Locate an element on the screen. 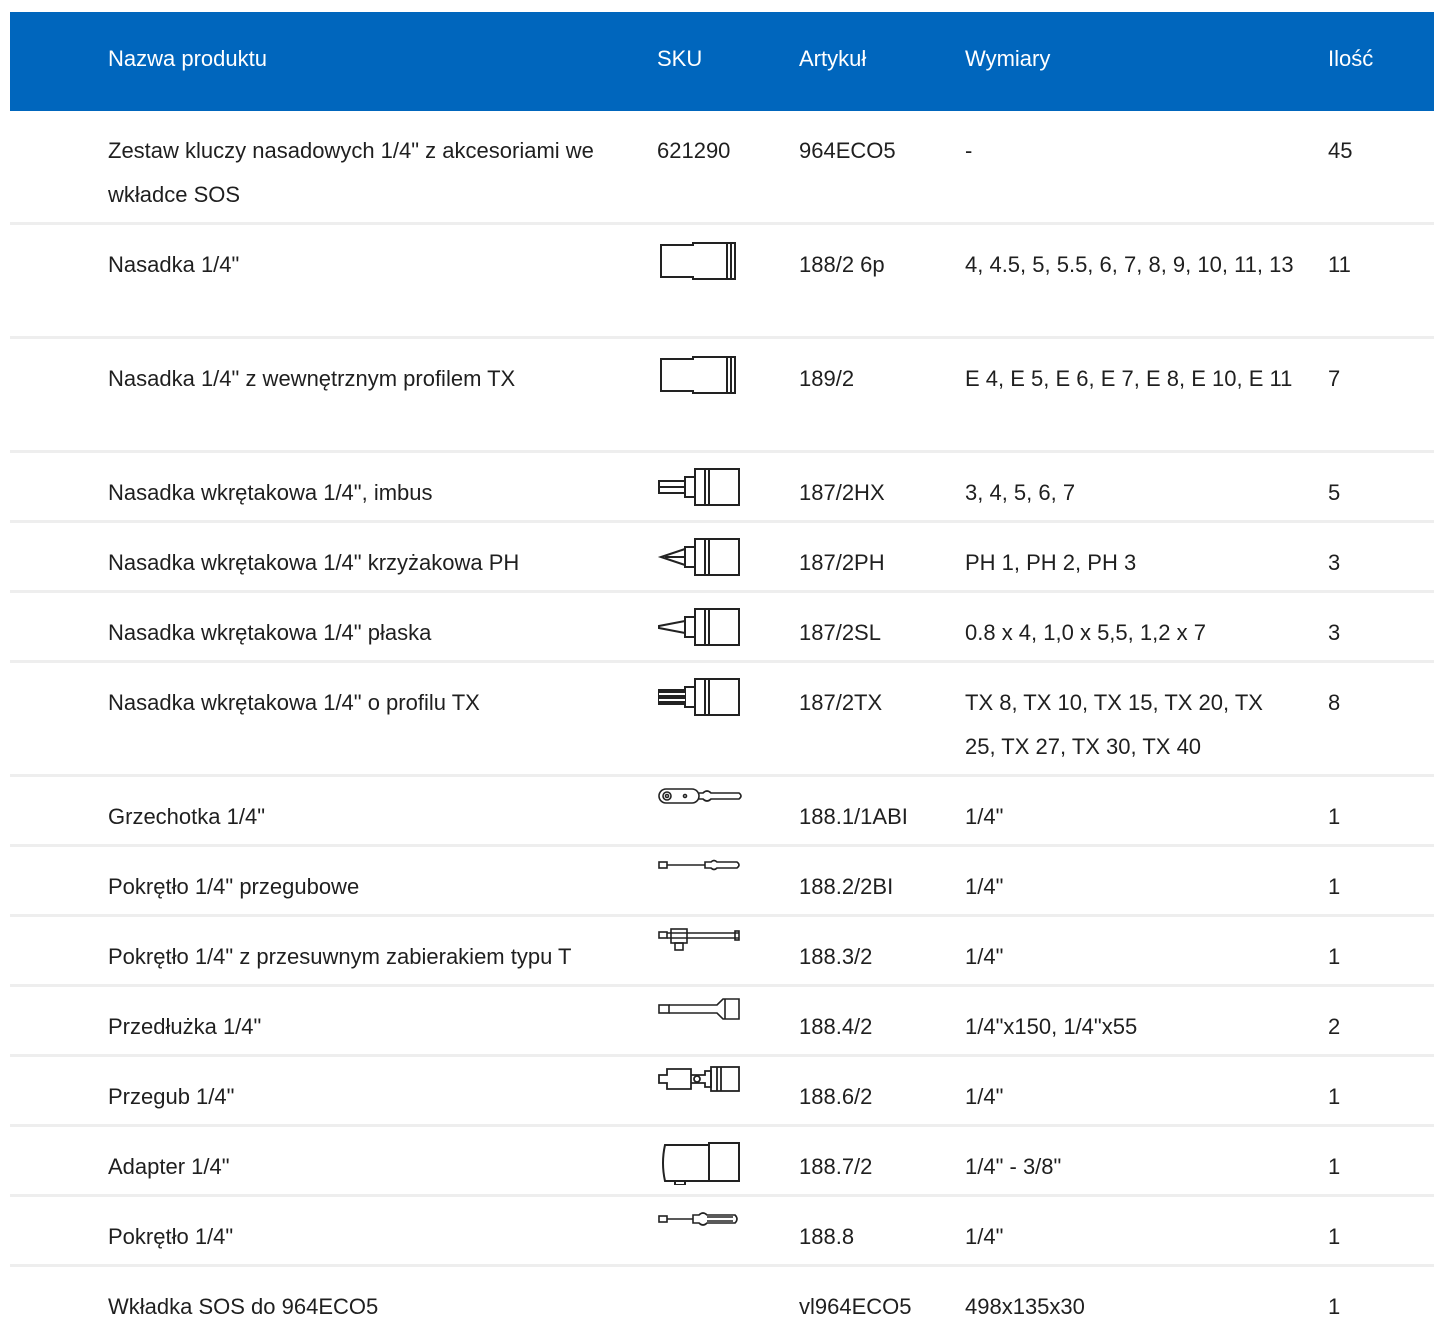 Image resolution: width=1434 pixels, height=1337 pixels. table-header: Nazwa produktu SKU Artykuł Wymiary Ilość is located at coordinates (722, 61).